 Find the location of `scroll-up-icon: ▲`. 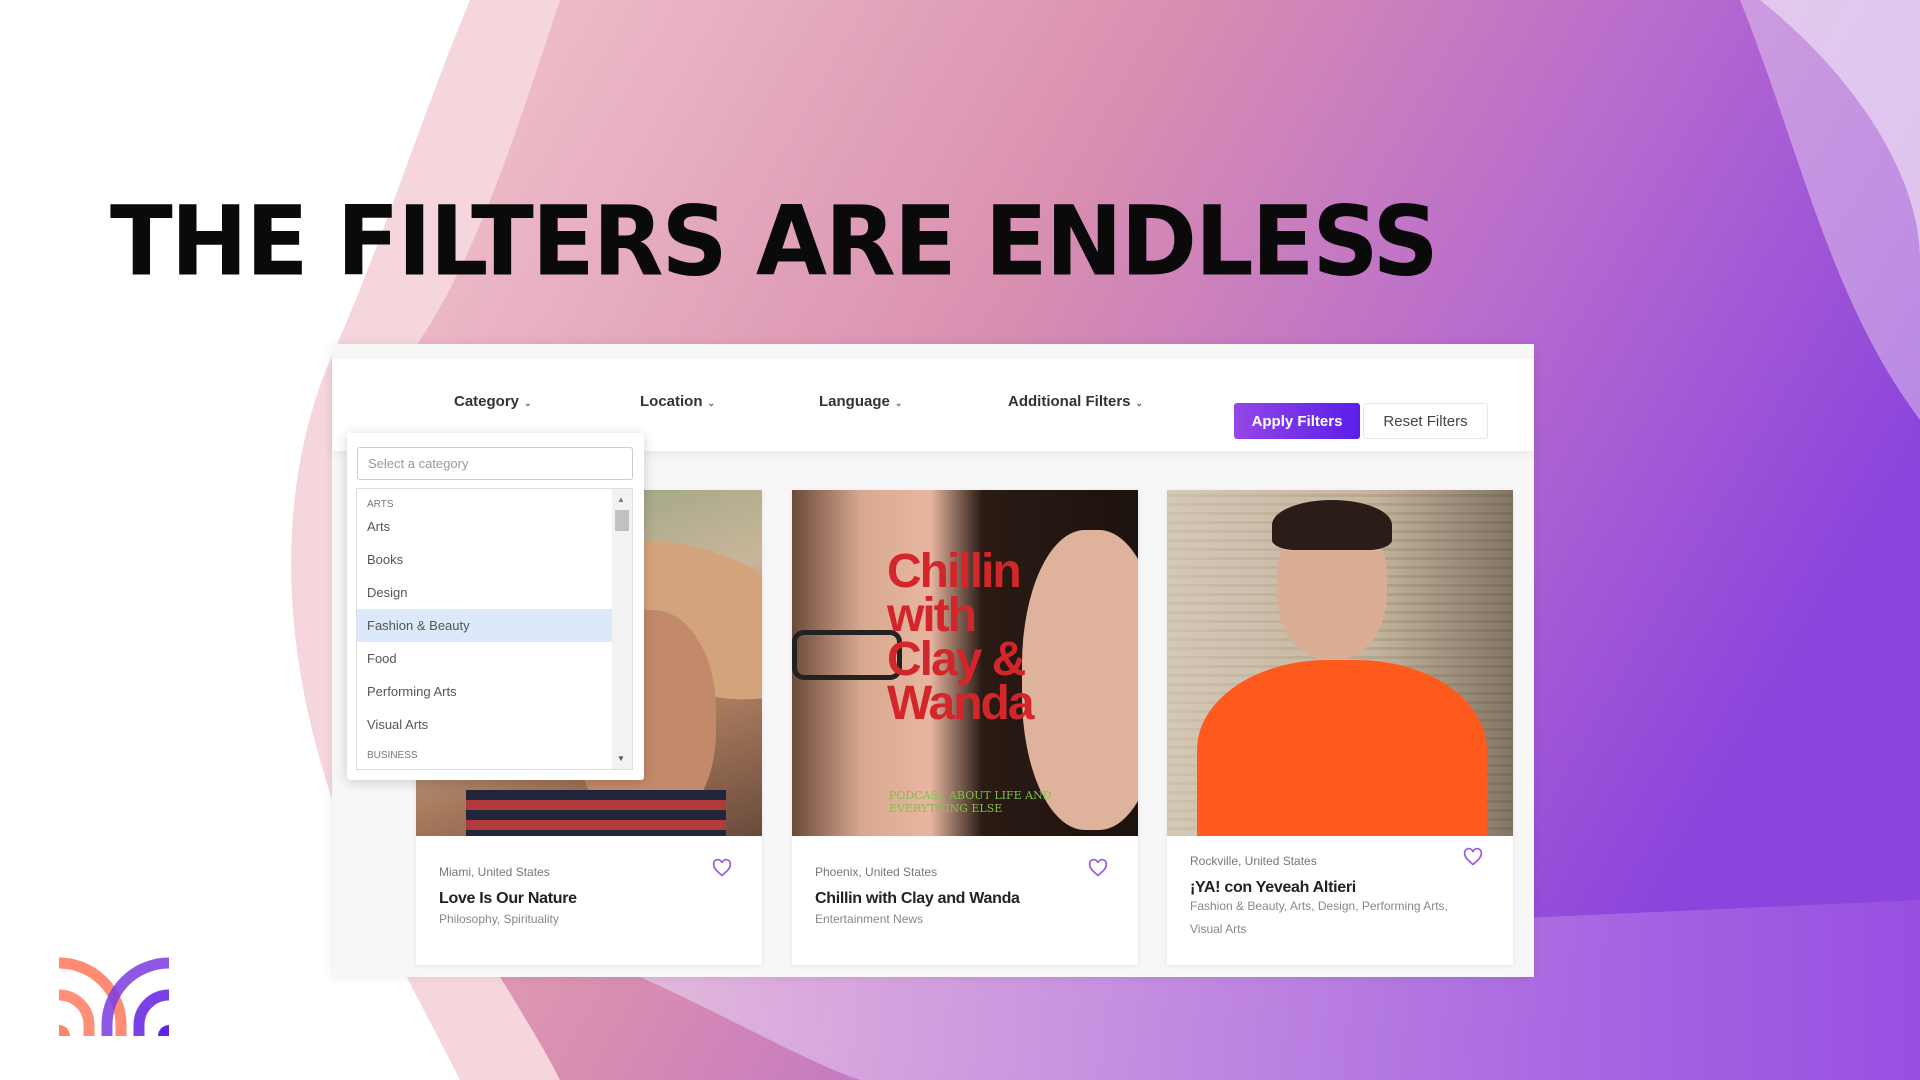

scroll-up-icon: ▲ is located at coordinates (621, 499).